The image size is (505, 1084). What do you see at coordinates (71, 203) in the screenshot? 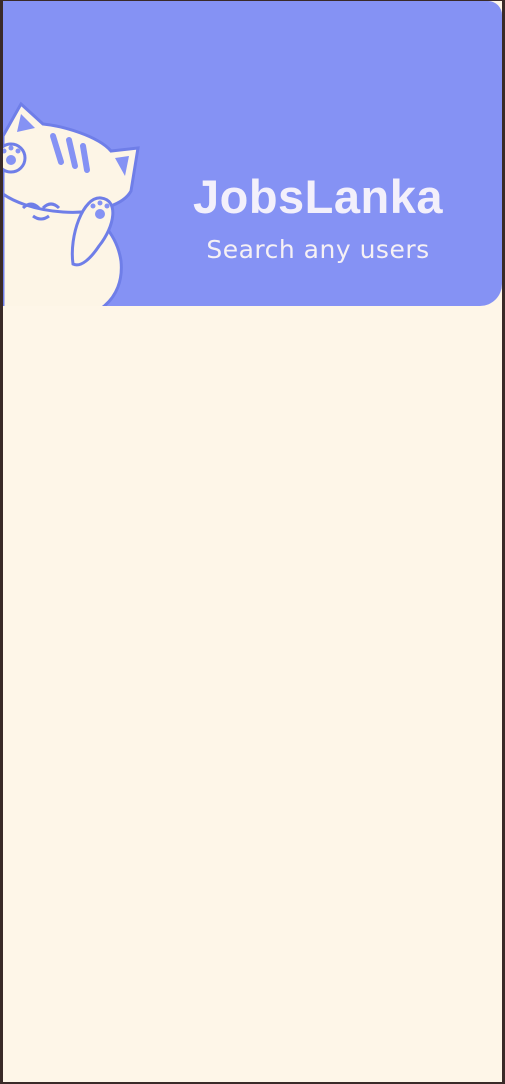
I see `cat-mascot-icon` at bounding box center [71, 203].